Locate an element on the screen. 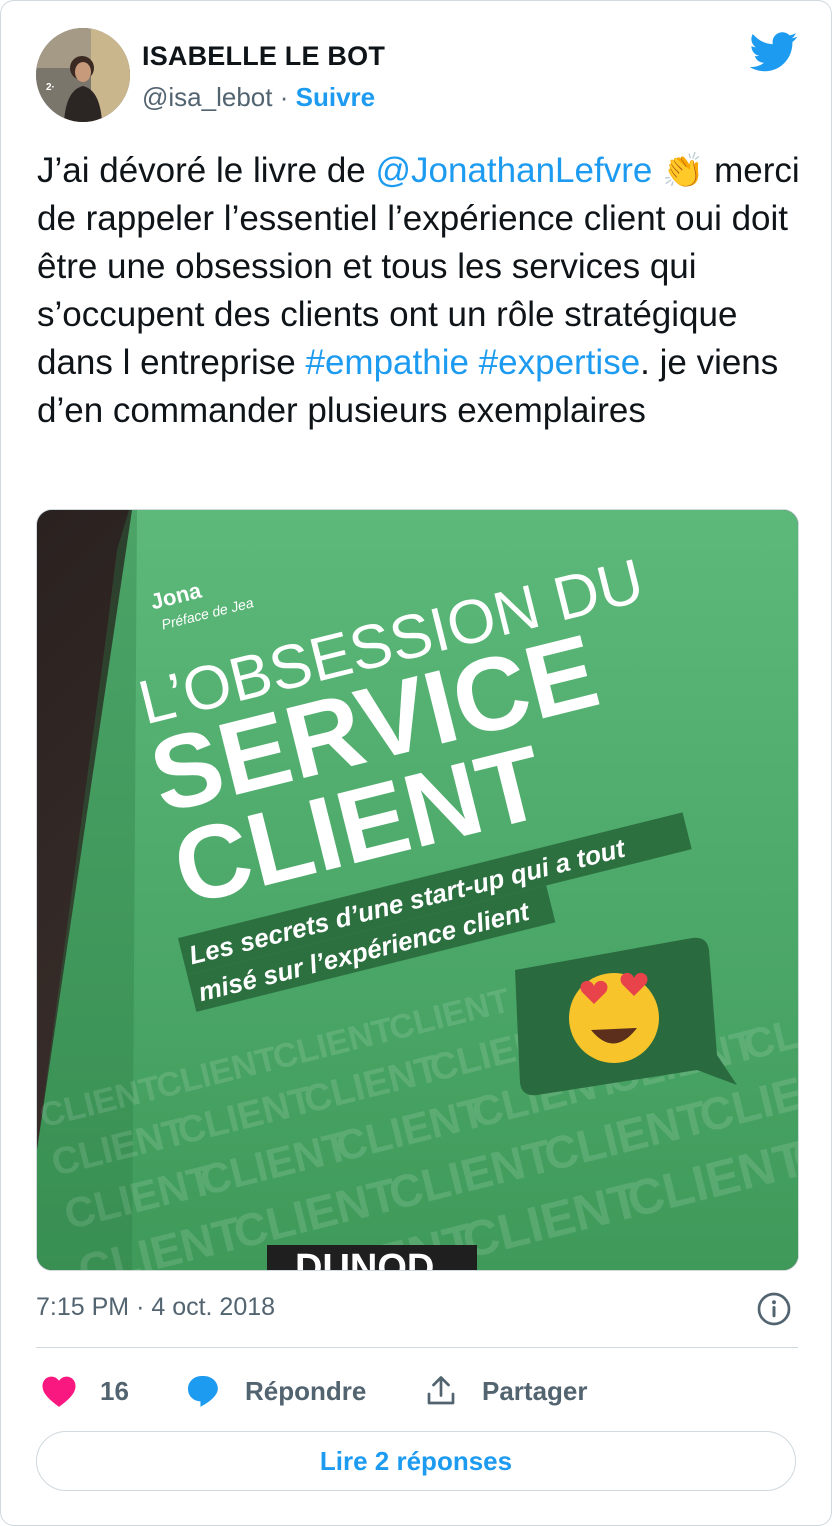 The image size is (832, 1526). tweet-date: 4 oct. 2018 is located at coordinates (213, 1307).